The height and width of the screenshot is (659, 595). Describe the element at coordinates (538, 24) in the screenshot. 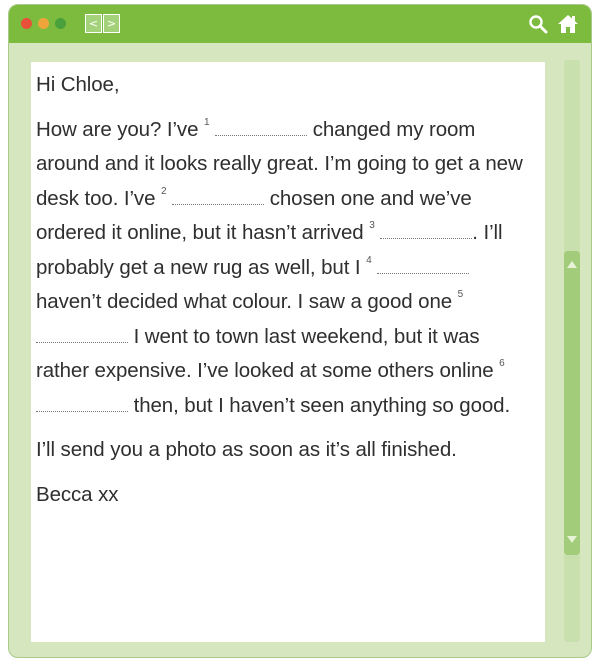

I see `search-icon` at that location.